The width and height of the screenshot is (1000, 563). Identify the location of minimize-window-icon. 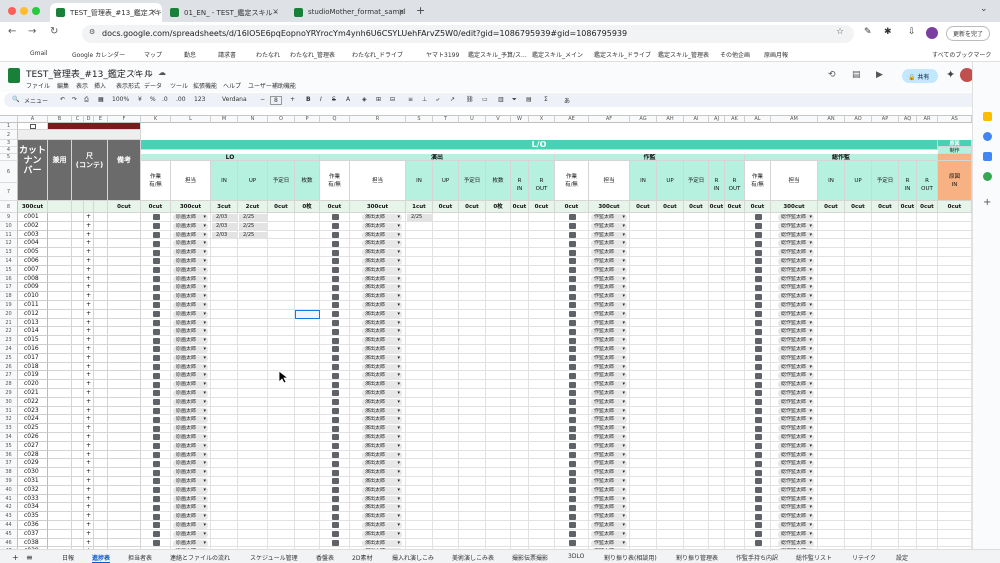
(24, 11).